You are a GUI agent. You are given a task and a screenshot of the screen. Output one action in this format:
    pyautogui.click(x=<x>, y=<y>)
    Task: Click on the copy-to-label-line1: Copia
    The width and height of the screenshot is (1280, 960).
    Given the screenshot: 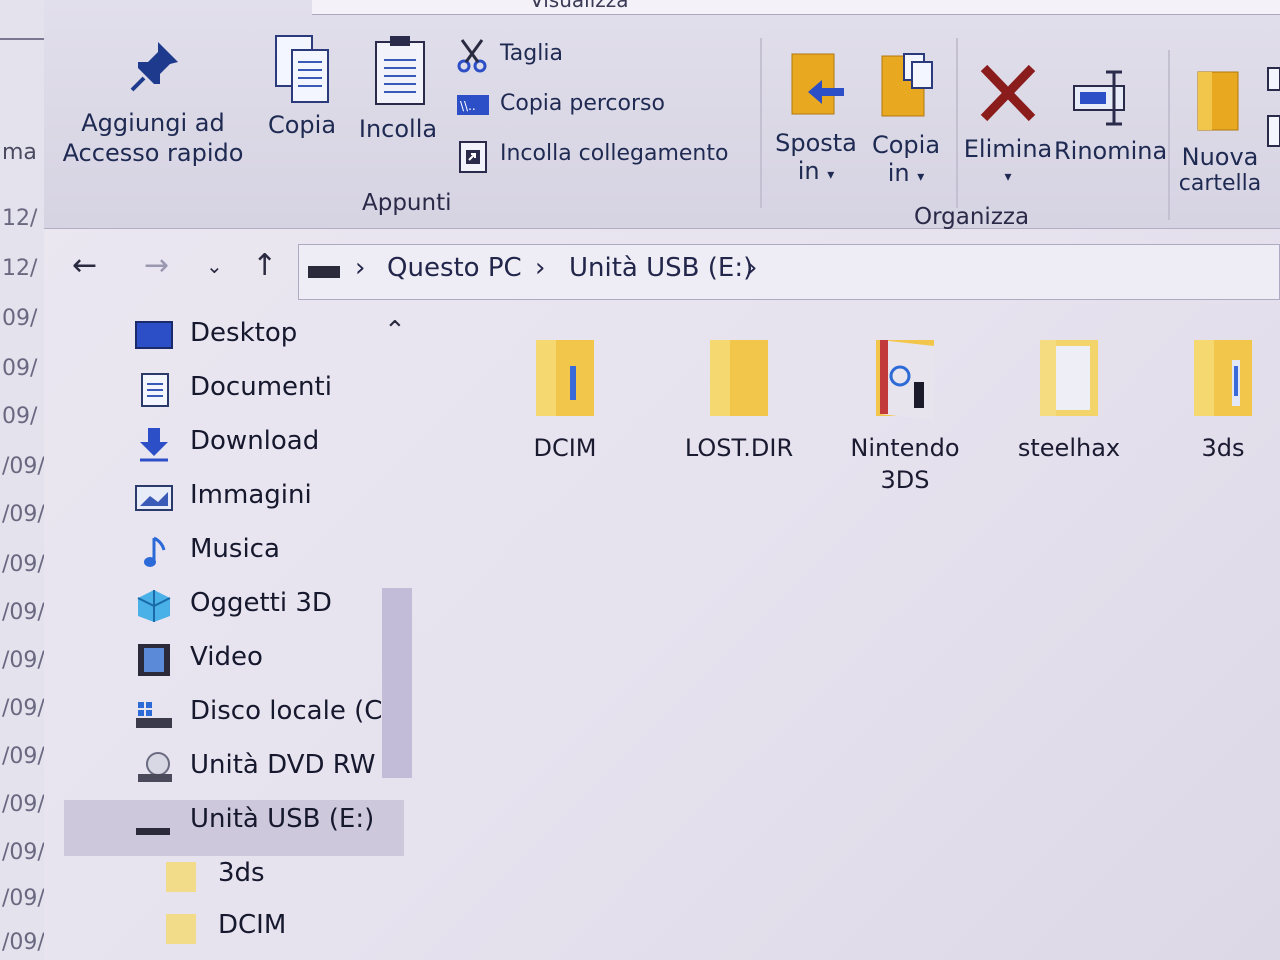 What is the action you would take?
    pyautogui.click(x=906, y=145)
    